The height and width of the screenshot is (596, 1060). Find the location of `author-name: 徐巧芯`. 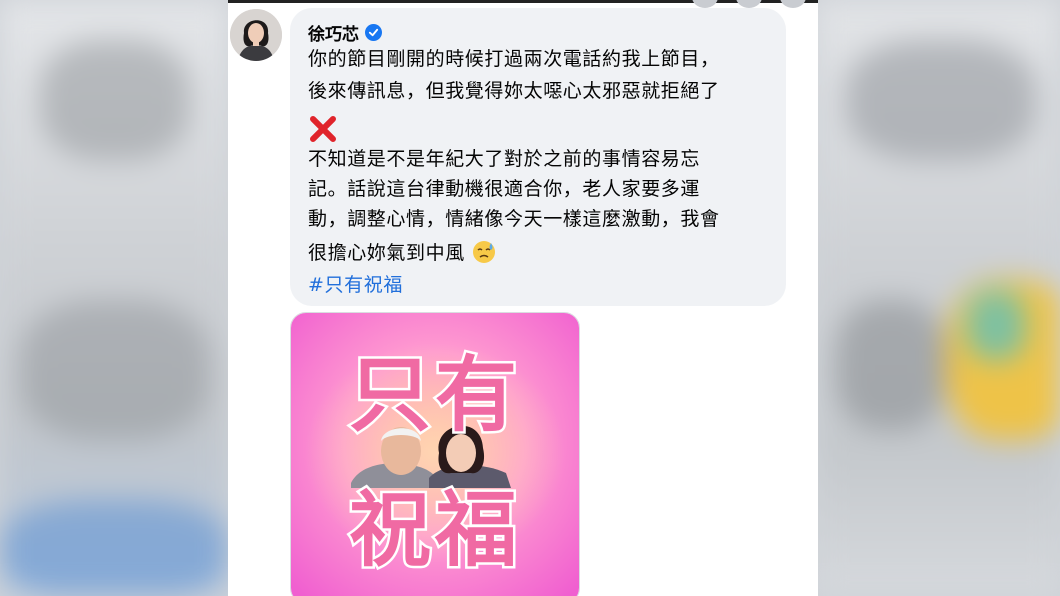

author-name: 徐巧芯 is located at coordinates (345, 32).